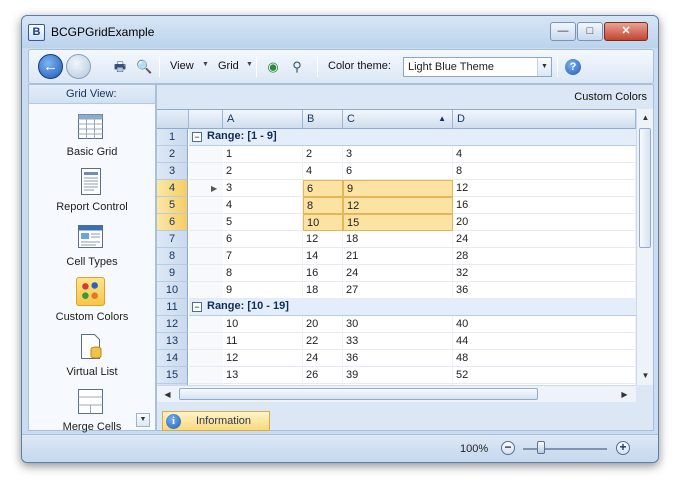  I want to click on row-number: 12, so click(172, 324).